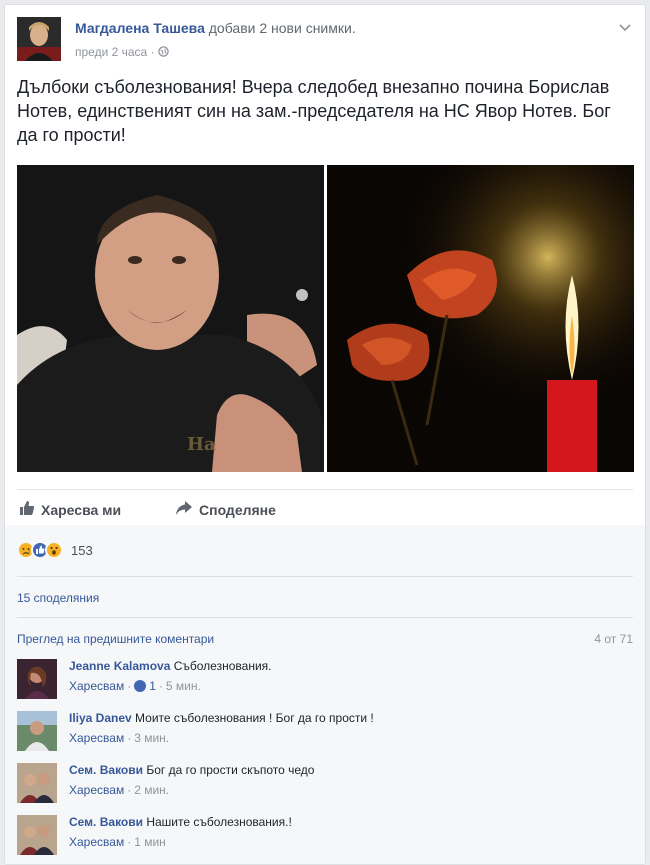 The height and width of the screenshot is (865, 650). What do you see at coordinates (151, 738) in the screenshot?
I see `comment-time: 3 мин.` at bounding box center [151, 738].